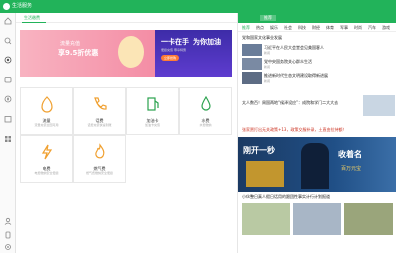  I want to click on person-figure-icon, so click(315, 166).